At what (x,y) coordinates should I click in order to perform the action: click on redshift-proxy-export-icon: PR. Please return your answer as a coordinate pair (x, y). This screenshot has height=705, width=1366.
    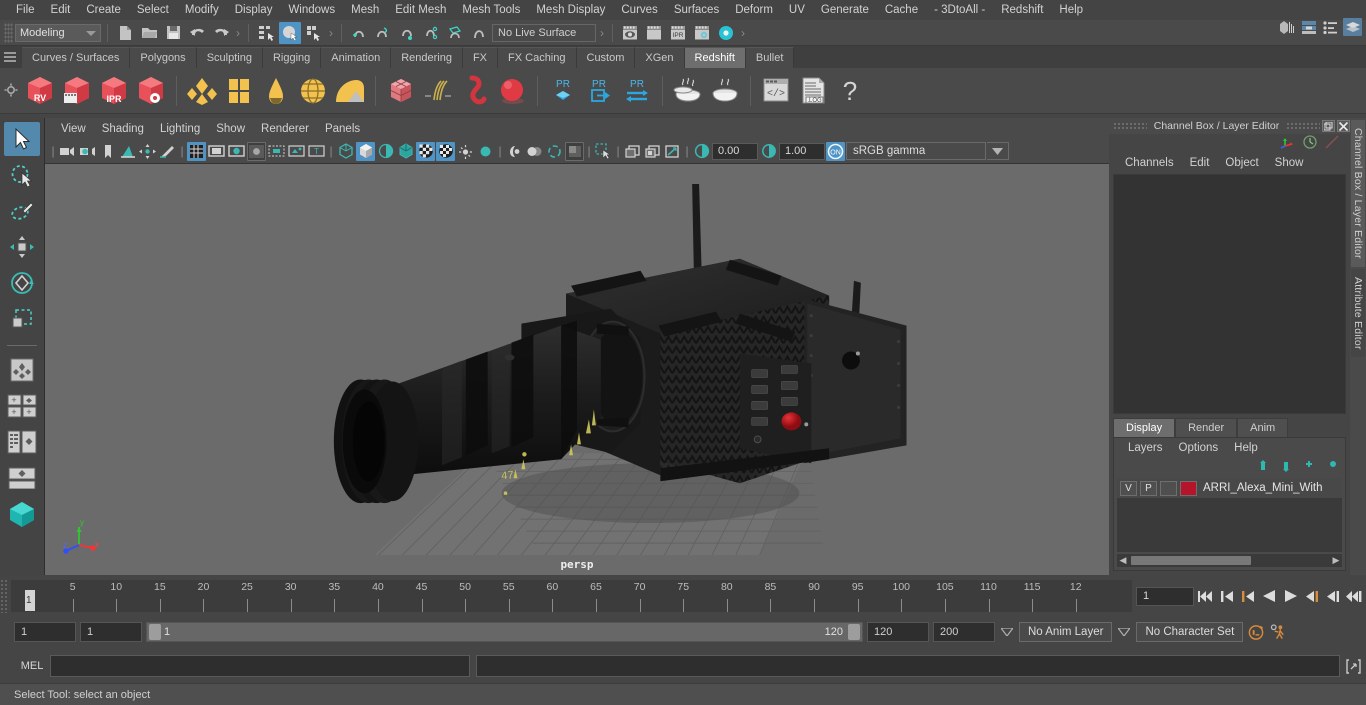
    Looking at the image, I should click on (600, 91).